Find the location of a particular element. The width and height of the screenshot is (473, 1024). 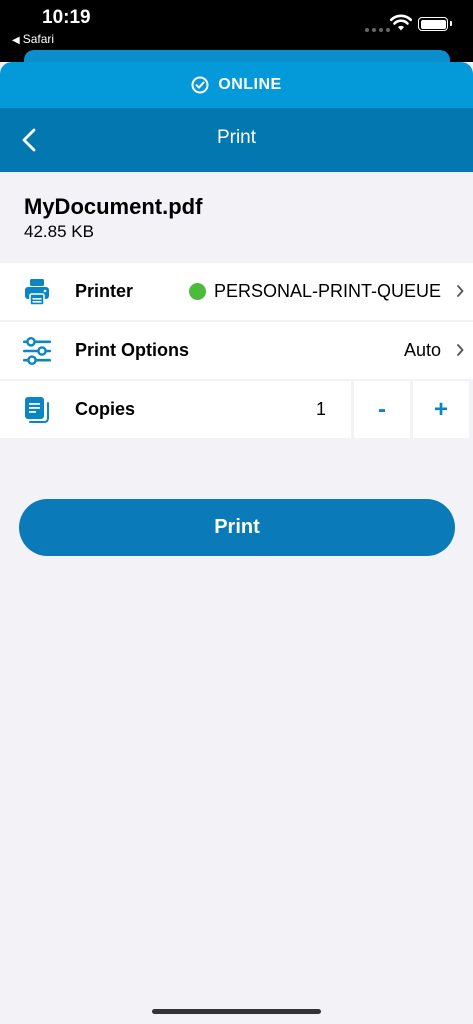

home-indicator is located at coordinates (236, 1011).